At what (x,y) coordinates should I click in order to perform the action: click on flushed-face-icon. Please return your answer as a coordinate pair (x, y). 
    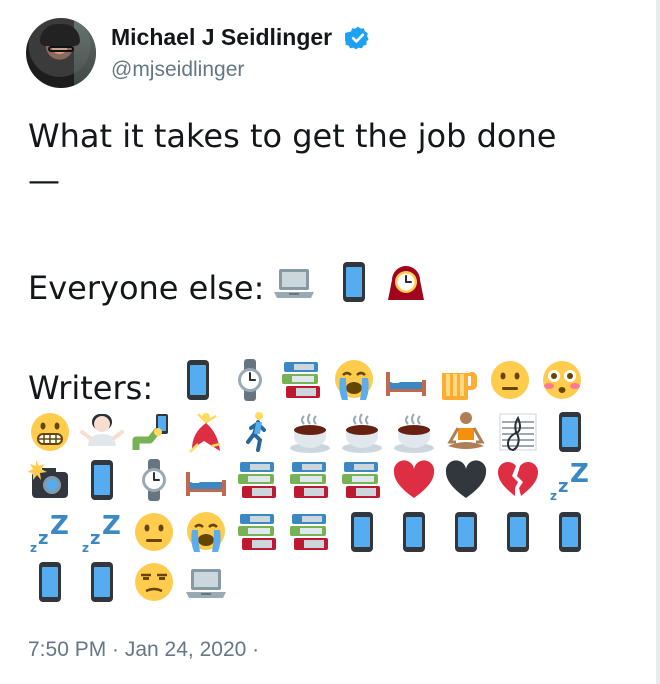
    Looking at the image, I should click on (562, 380).